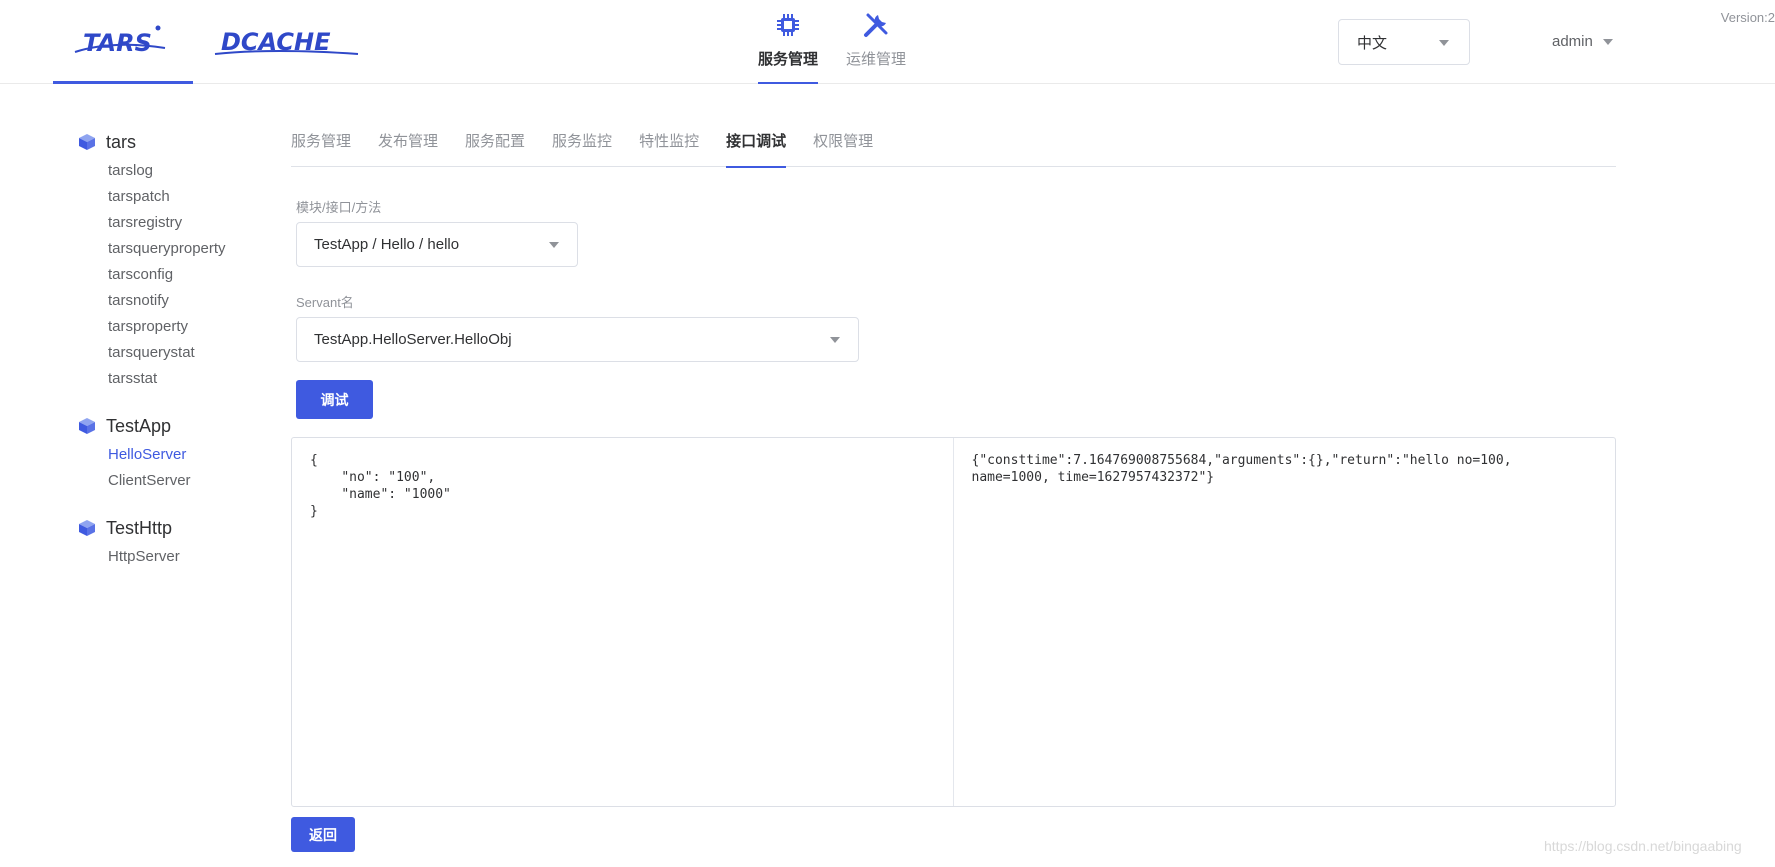  Describe the element at coordinates (188, 249) in the screenshot. I see `server-item: tarsqueryproperty` at that location.